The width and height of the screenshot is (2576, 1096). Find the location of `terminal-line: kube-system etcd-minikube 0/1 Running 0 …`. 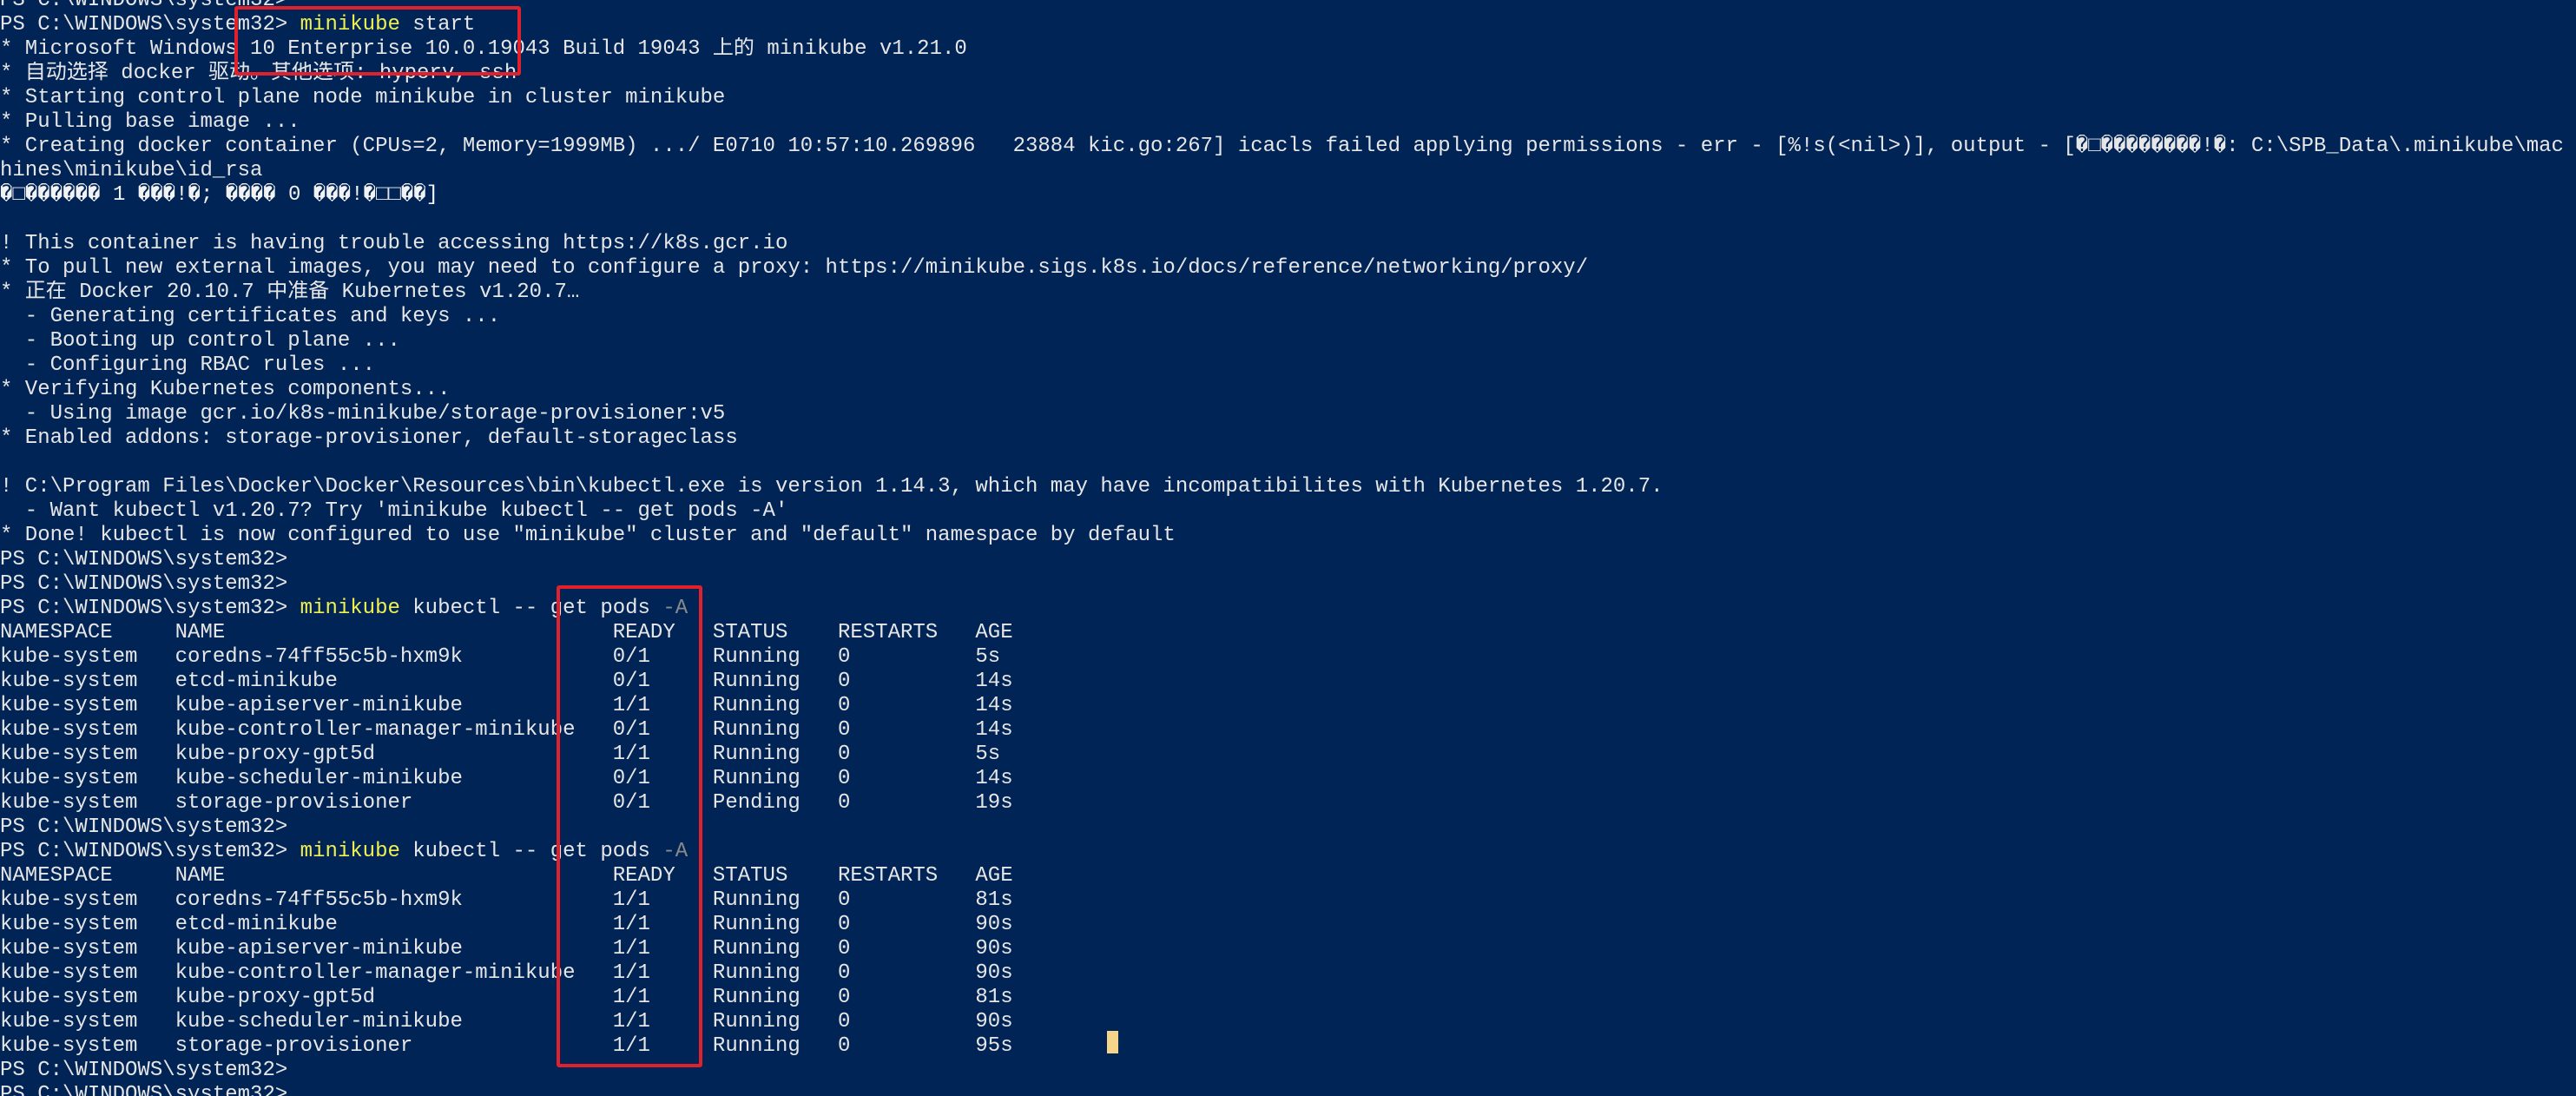

terminal-line: kube-system etcd-minikube 0/1 Running 0 … is located at coordinates (1288, 682).